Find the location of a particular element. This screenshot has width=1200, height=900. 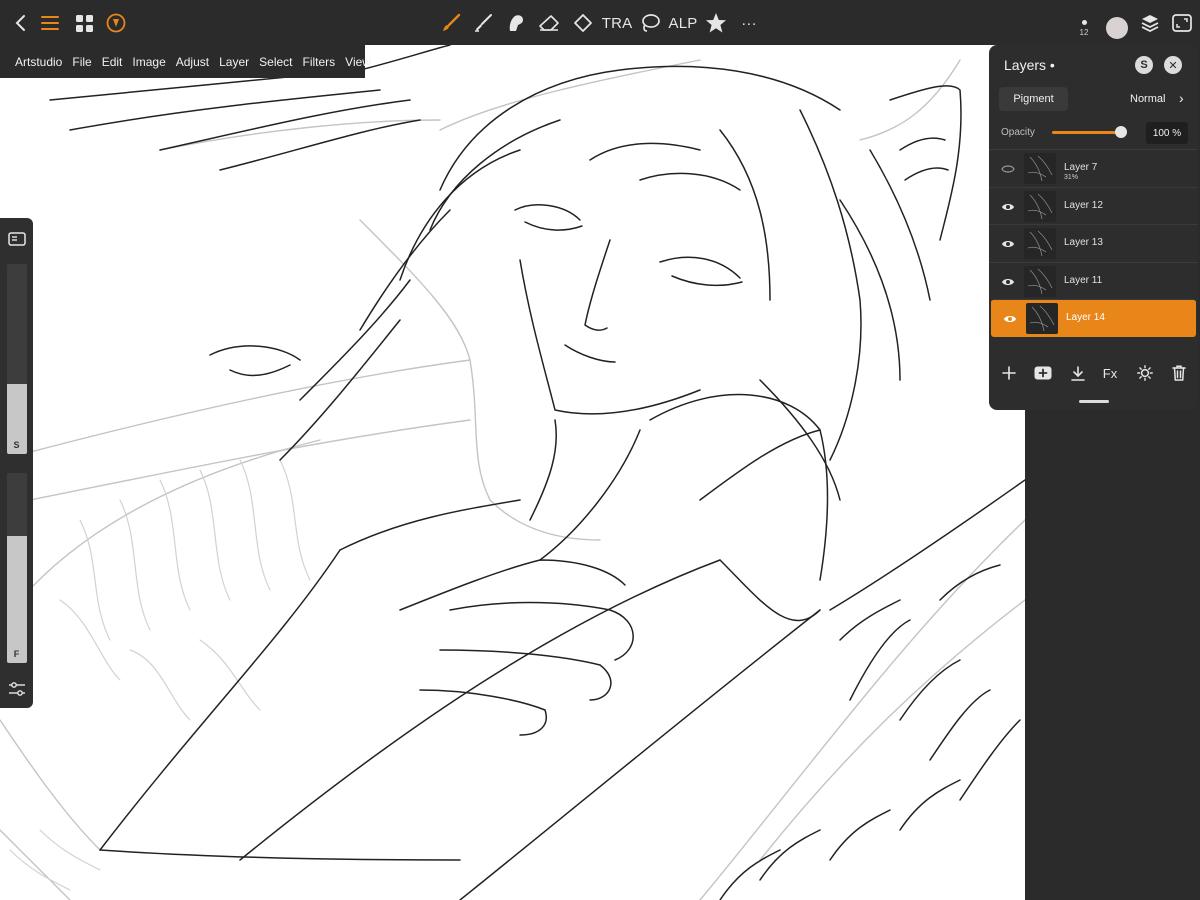

workspace-background is located at coordinates (1112, 655).